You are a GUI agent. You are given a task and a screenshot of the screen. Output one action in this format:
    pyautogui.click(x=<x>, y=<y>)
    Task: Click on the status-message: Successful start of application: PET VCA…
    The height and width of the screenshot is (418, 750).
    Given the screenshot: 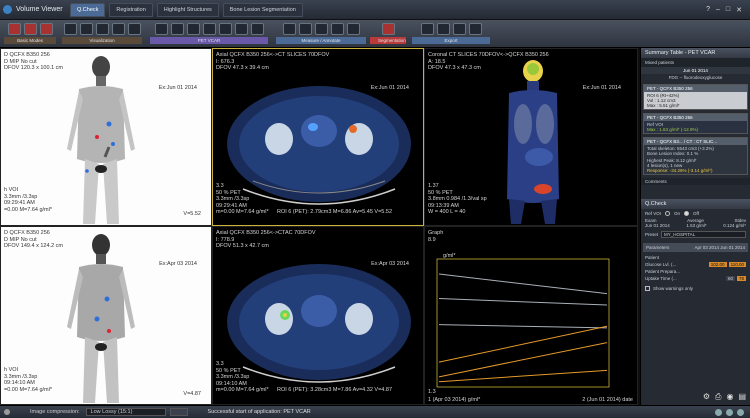 What is the action you would take?
    pyautogui.click(x=259, y=412)
    